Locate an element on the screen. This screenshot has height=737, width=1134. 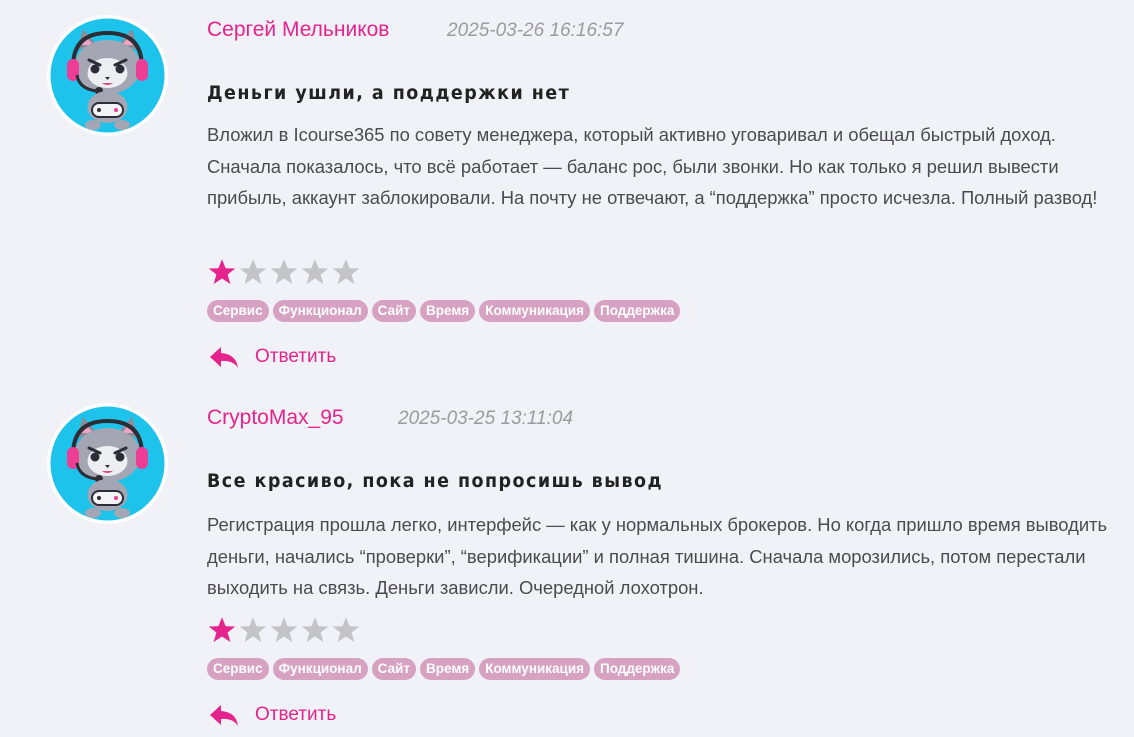
review-date: 2025-03-26 16:16:57 is located at coordinates (535, 30).